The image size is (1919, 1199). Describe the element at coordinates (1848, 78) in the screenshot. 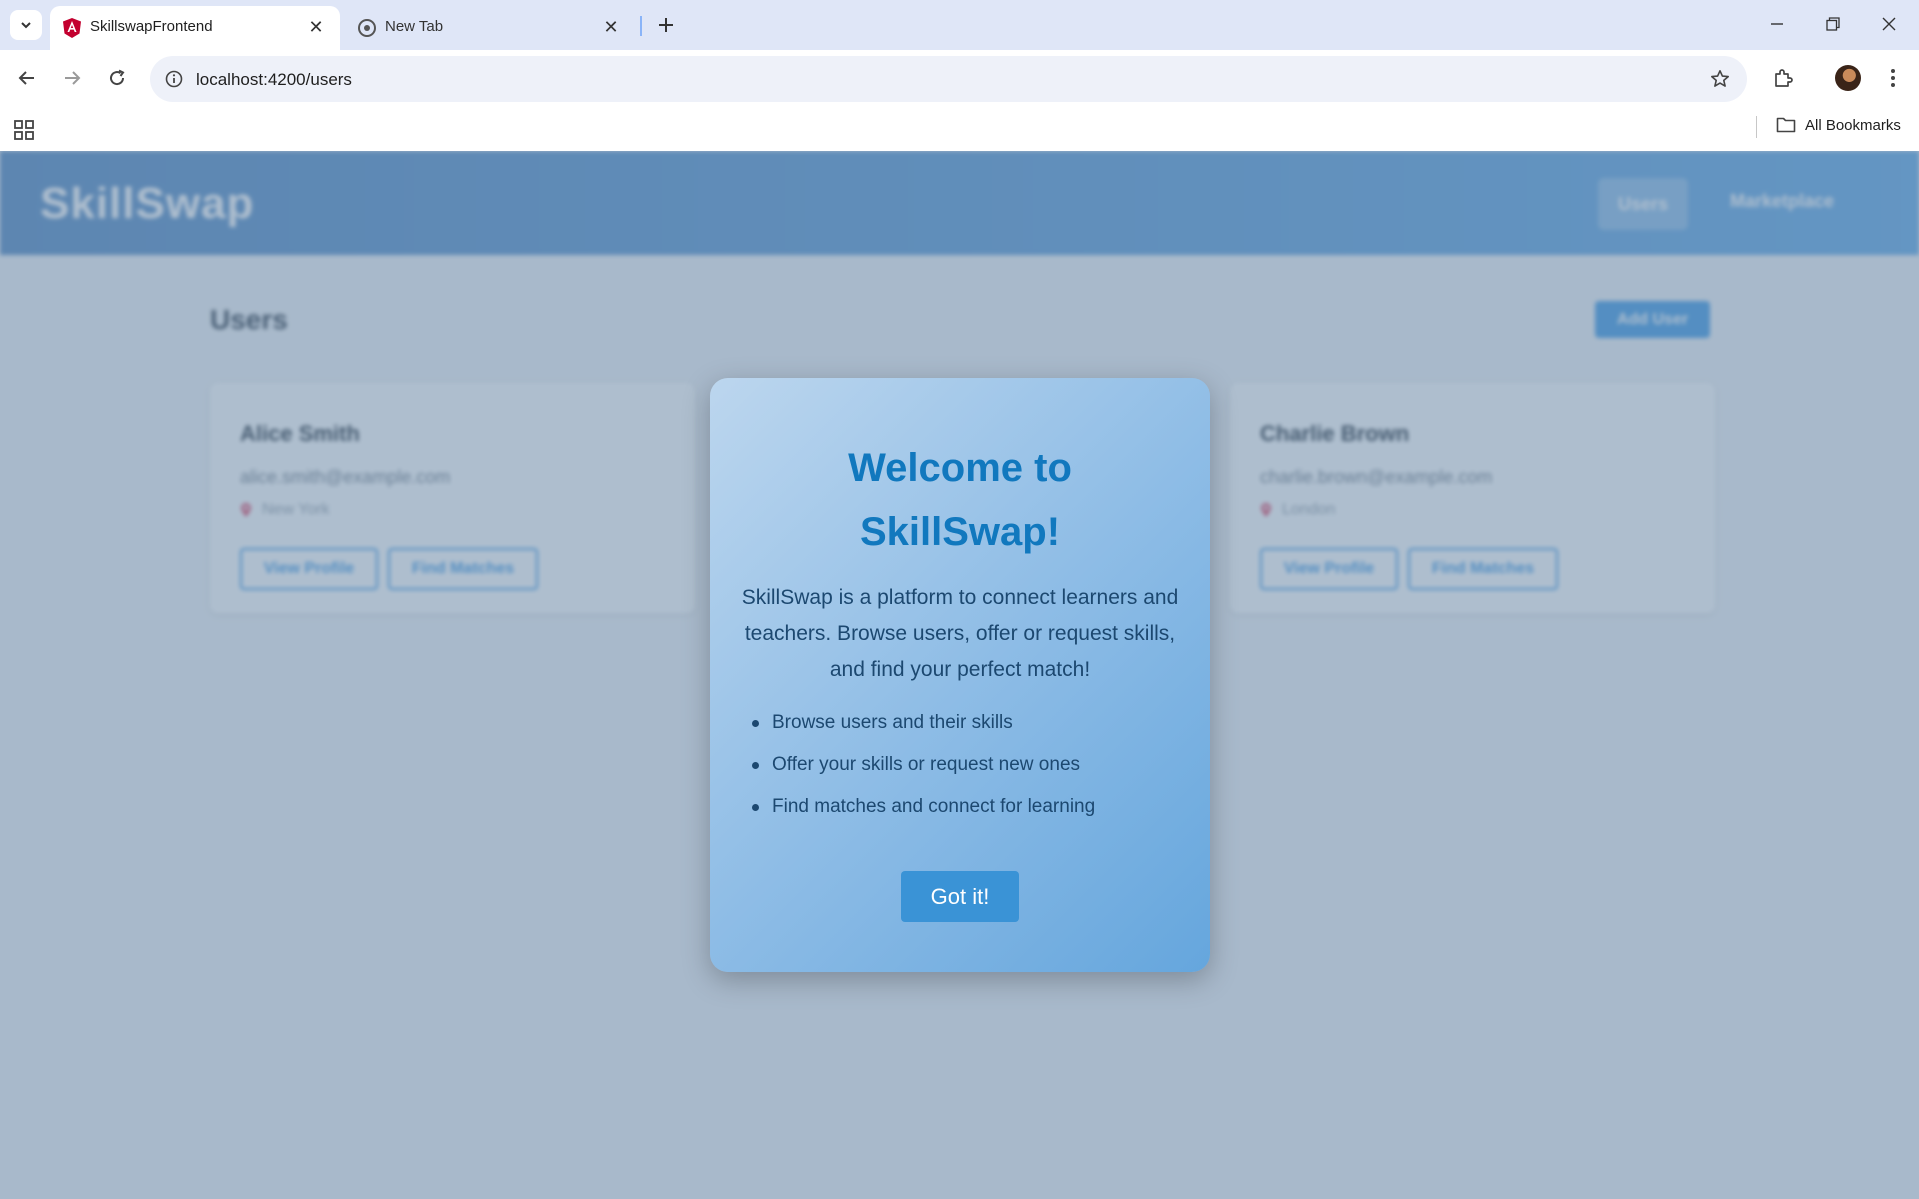

I see `profile-avatar` at that location.